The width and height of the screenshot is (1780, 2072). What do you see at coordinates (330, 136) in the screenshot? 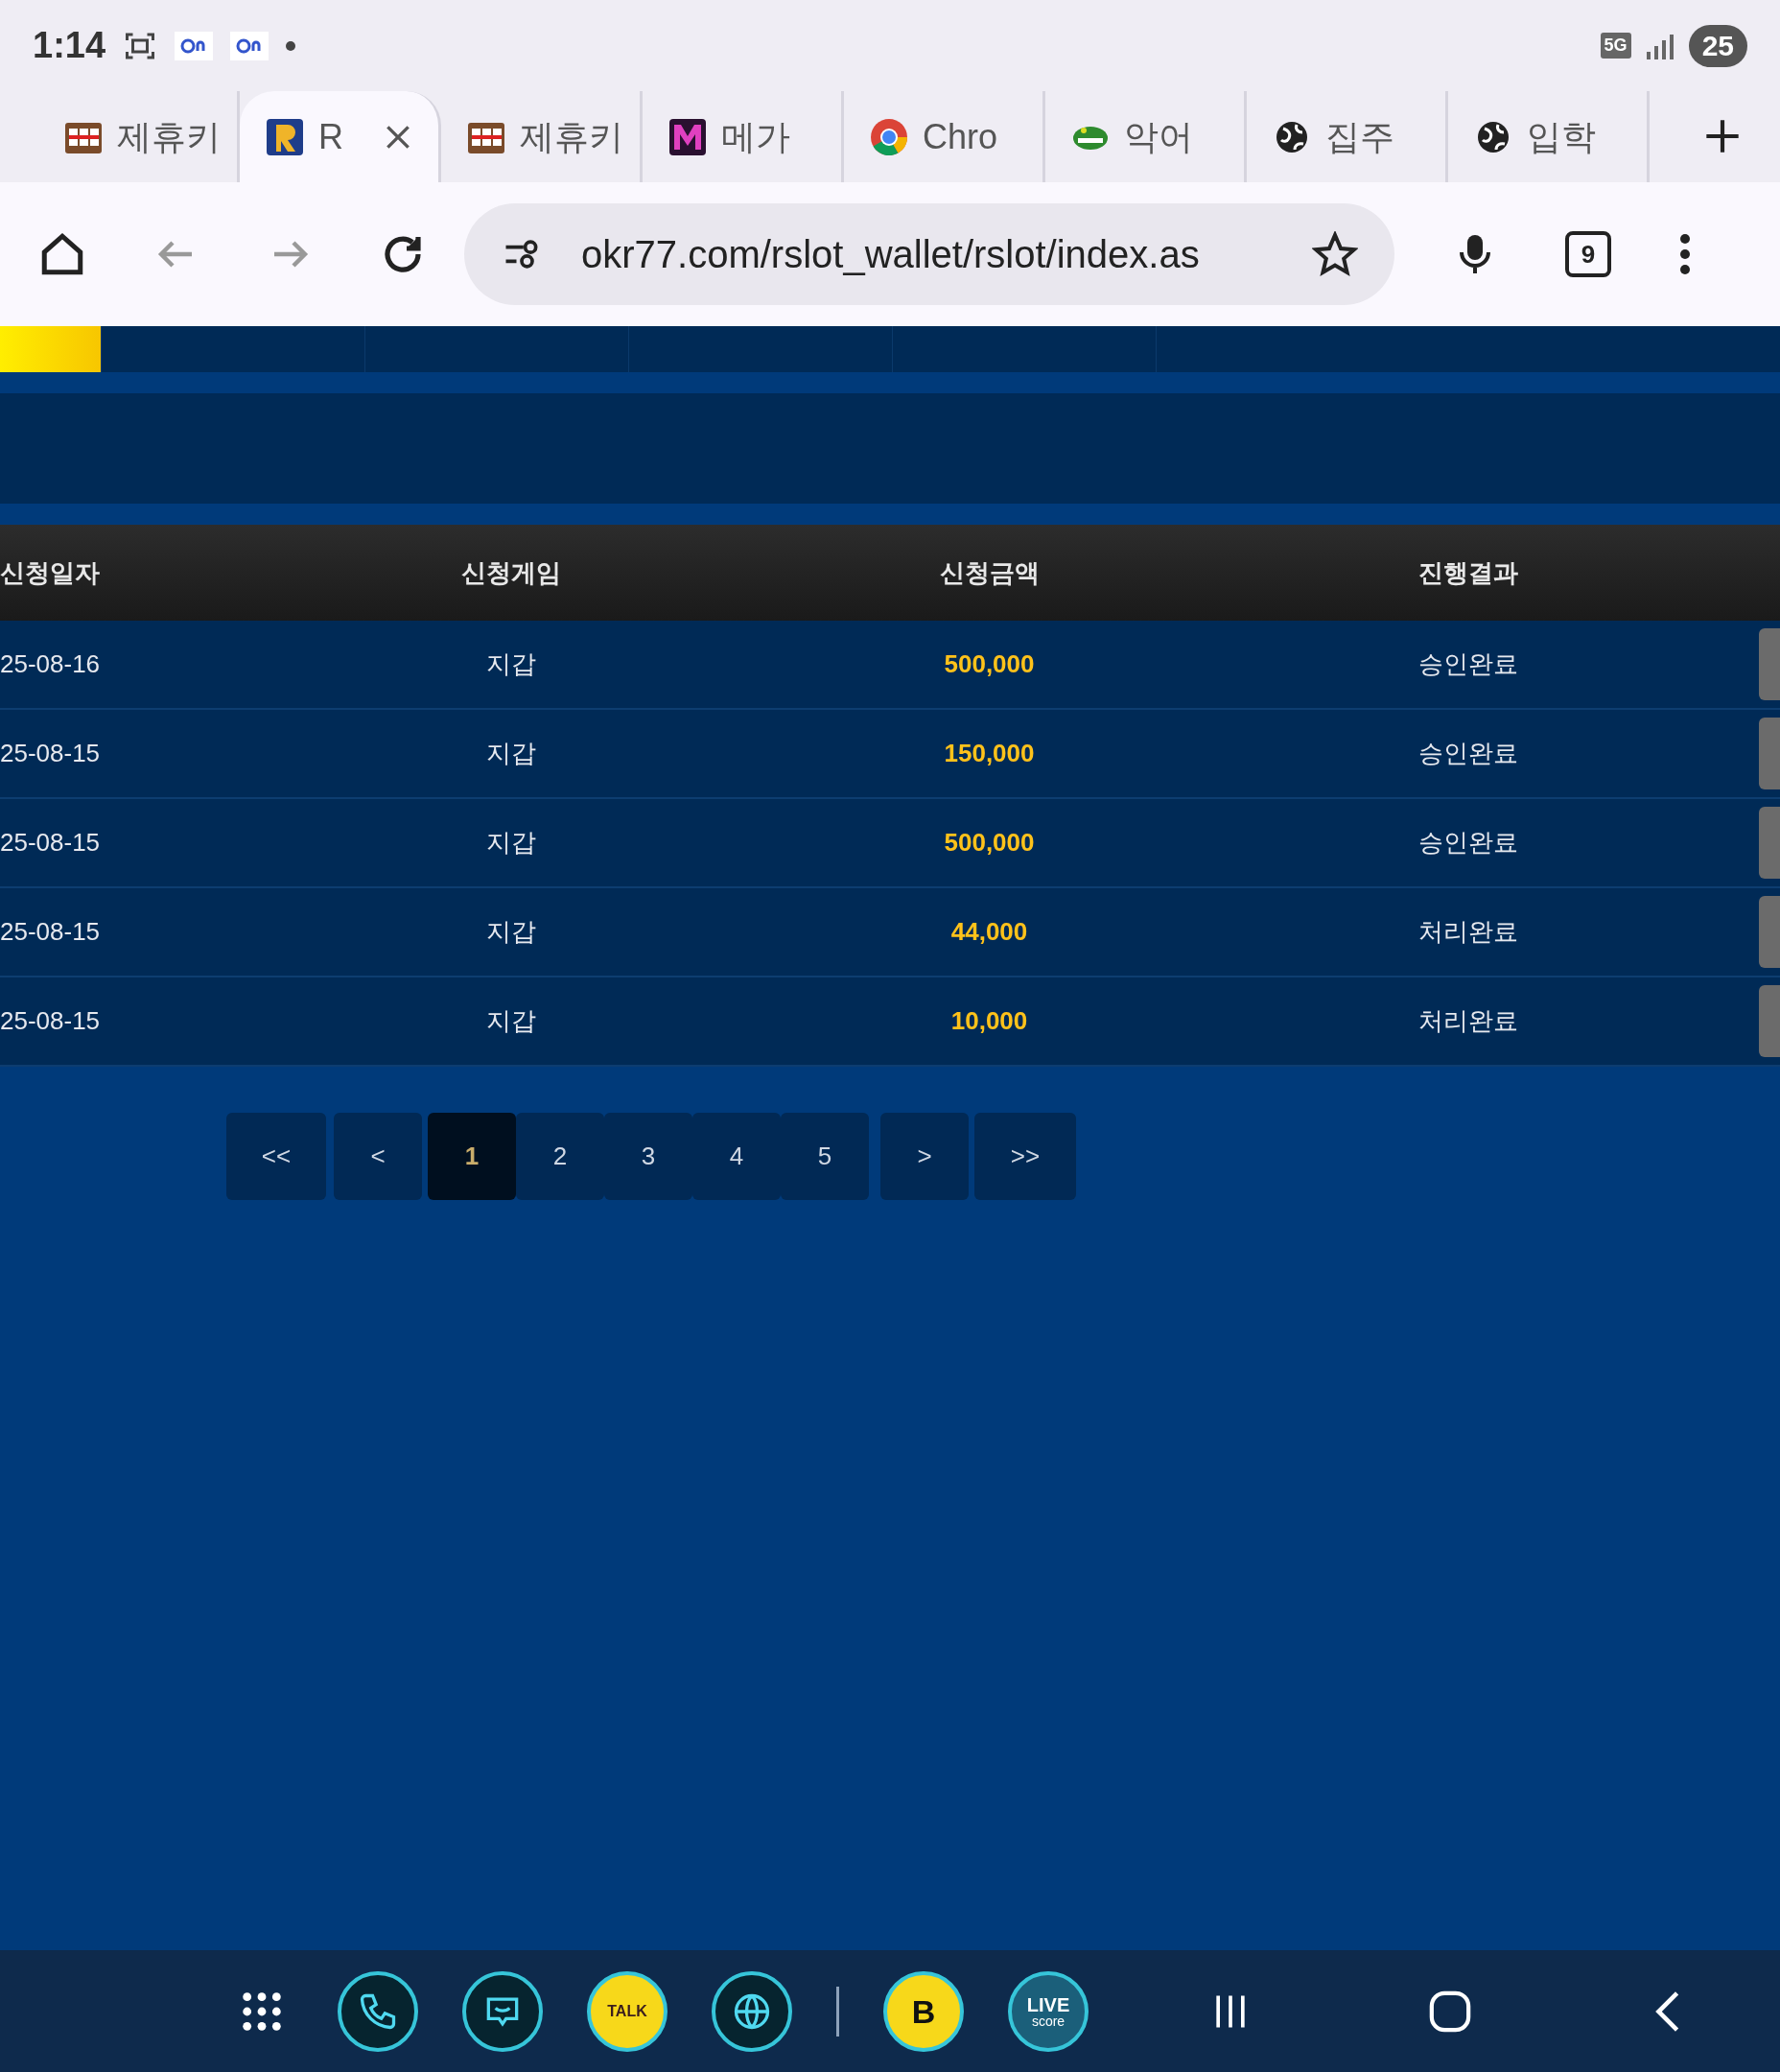
I see `tab-title: R` at bounding box center [330, 136].